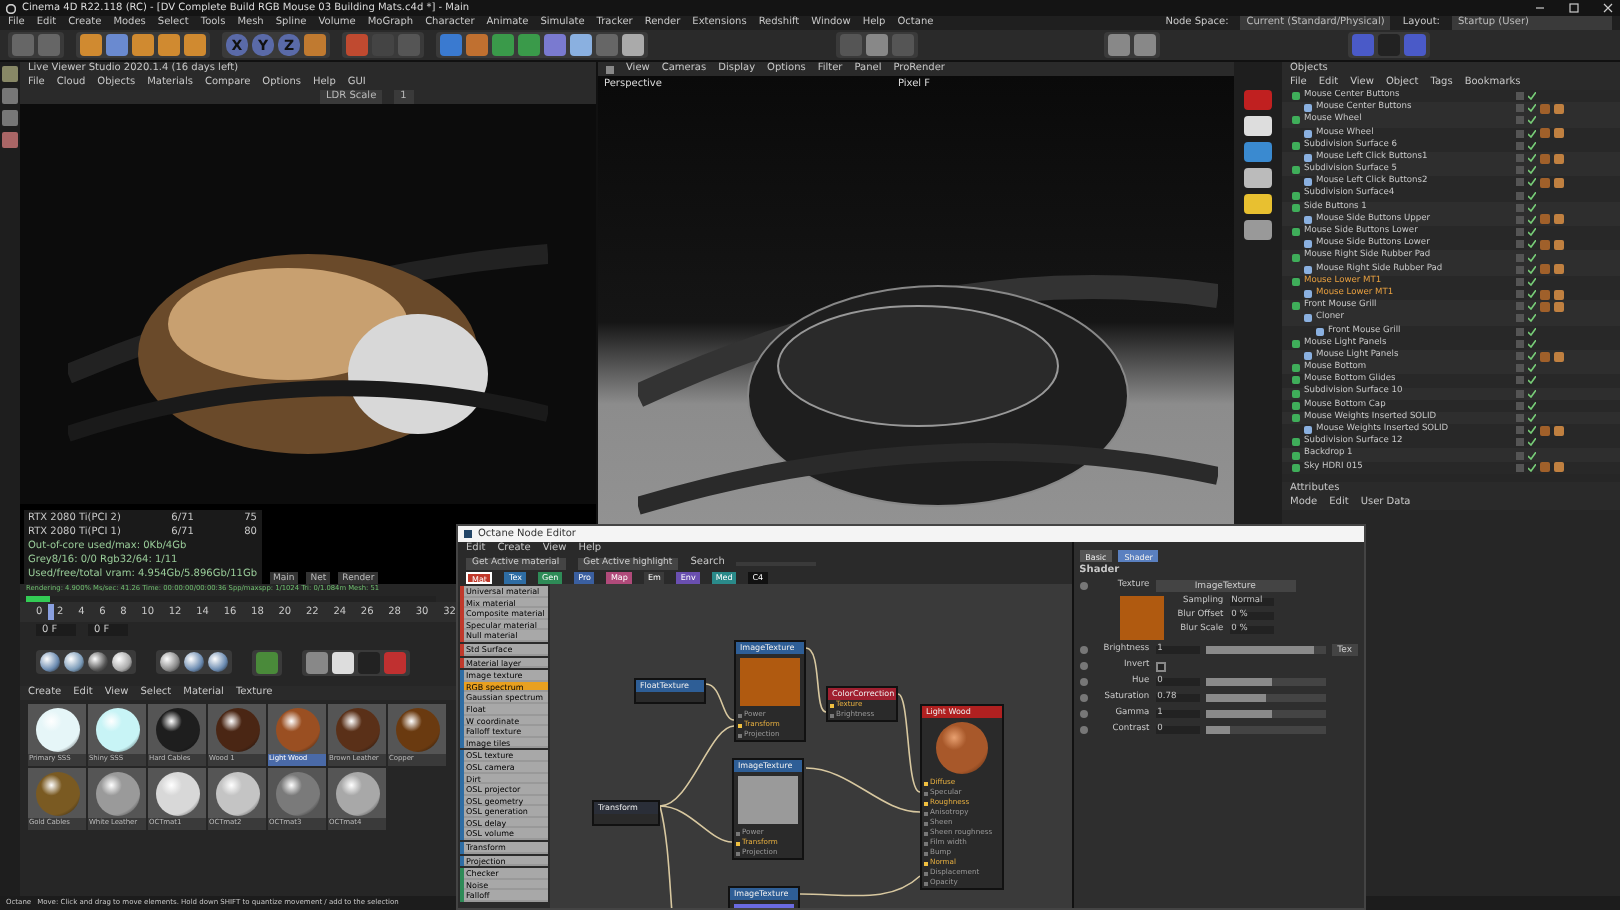 The width and height of the screenshot is (1620, 910). What do you see at coordinates (1608, 8) in the screenshot?
I see `close-icon` at bounding box center [1608, 8].